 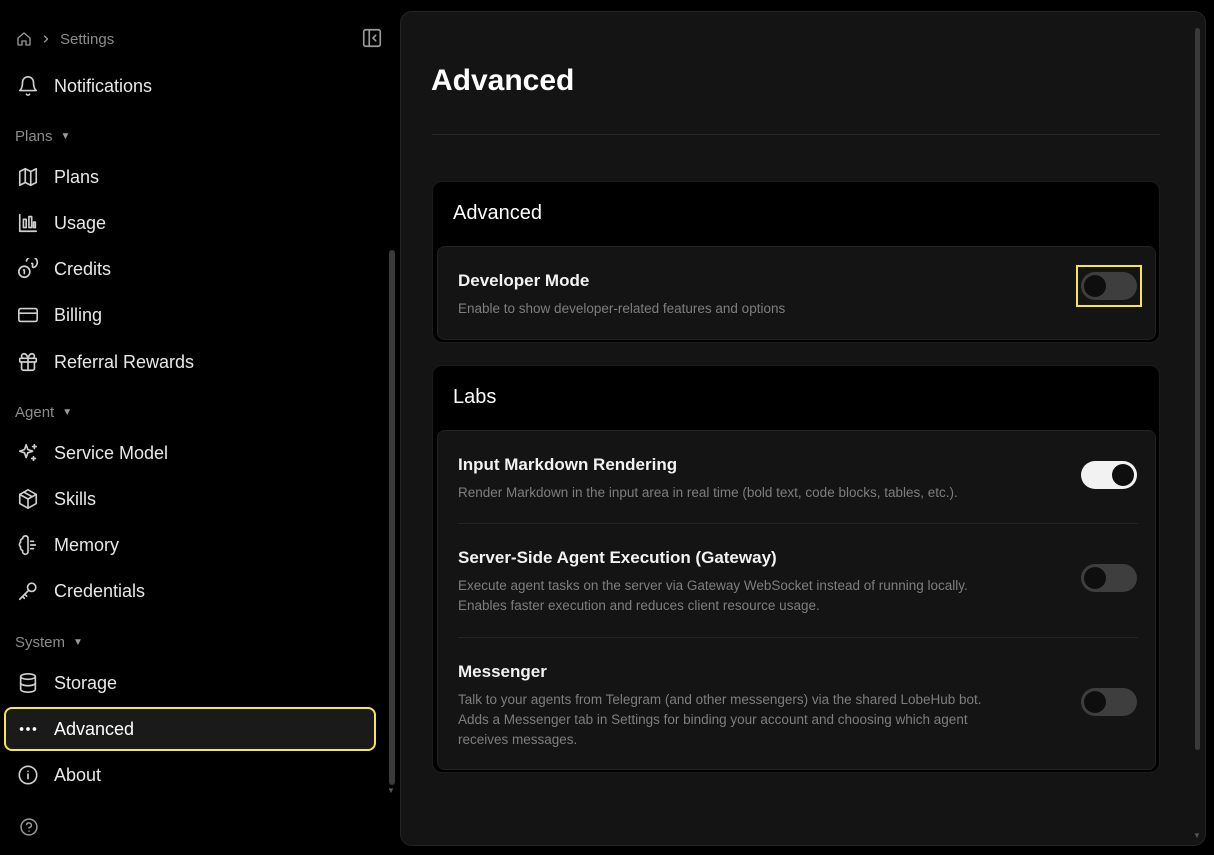 What do you see at coordinates (190, 545) in the screenshot?
I see `sidebar-item-memory: Memory` at bounding box center [190, 545].